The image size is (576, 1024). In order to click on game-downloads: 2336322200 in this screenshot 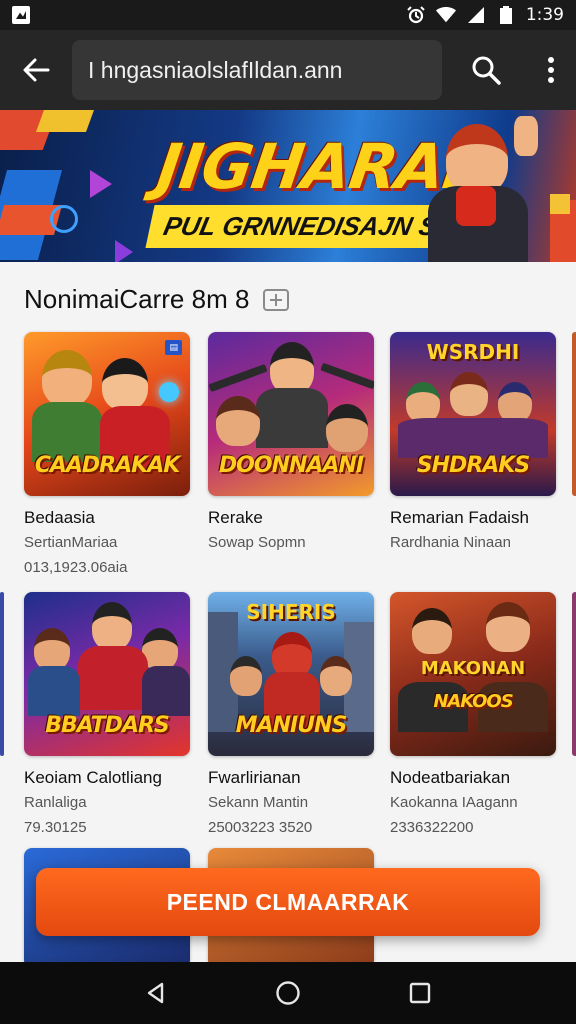, I will do `click(432, 827)`.